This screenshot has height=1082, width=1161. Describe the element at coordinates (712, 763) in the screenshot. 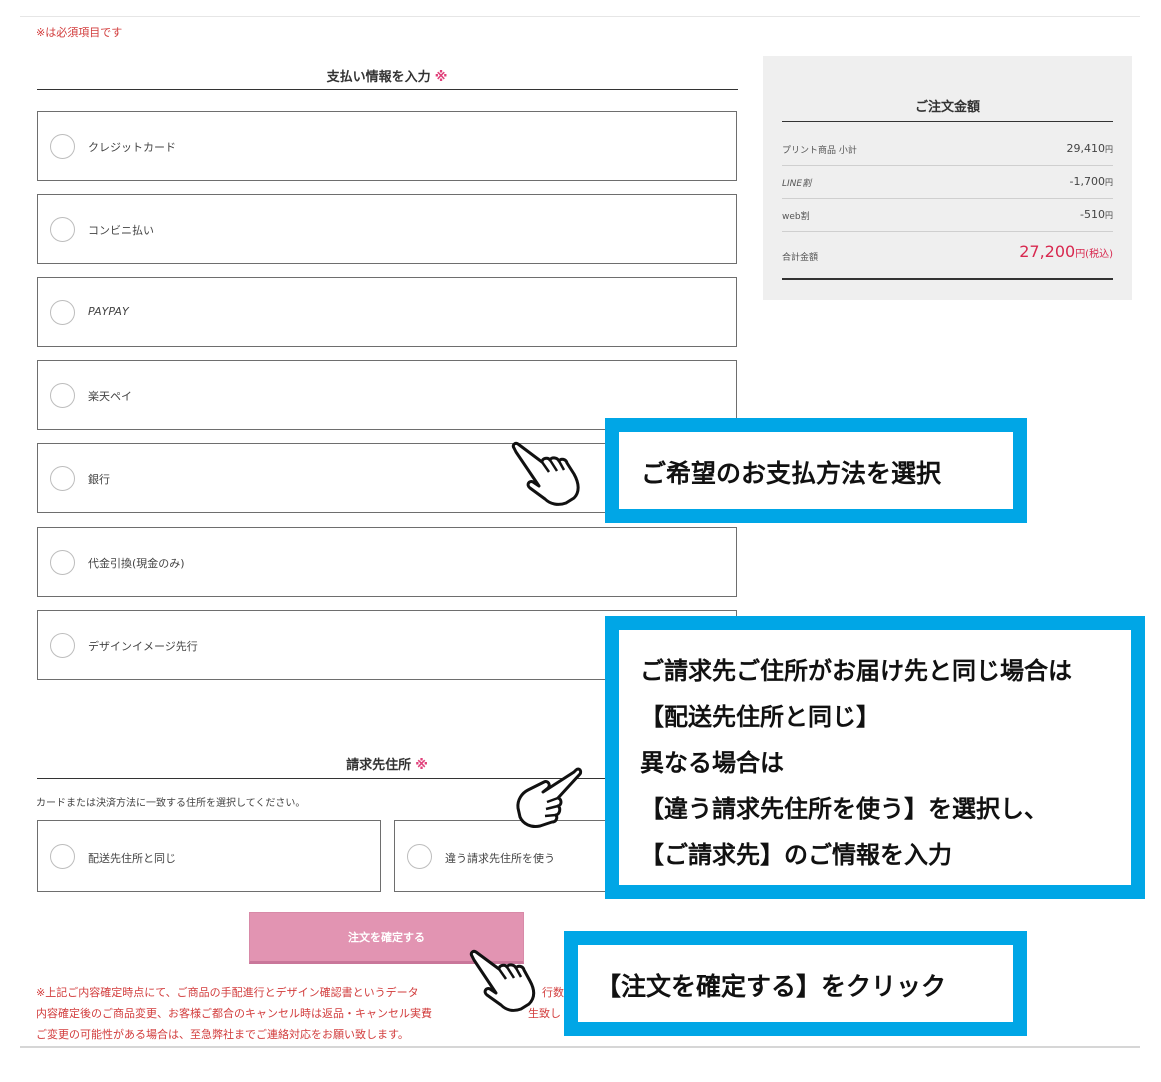

I see `callout-line: 異なる場合は` at that location.